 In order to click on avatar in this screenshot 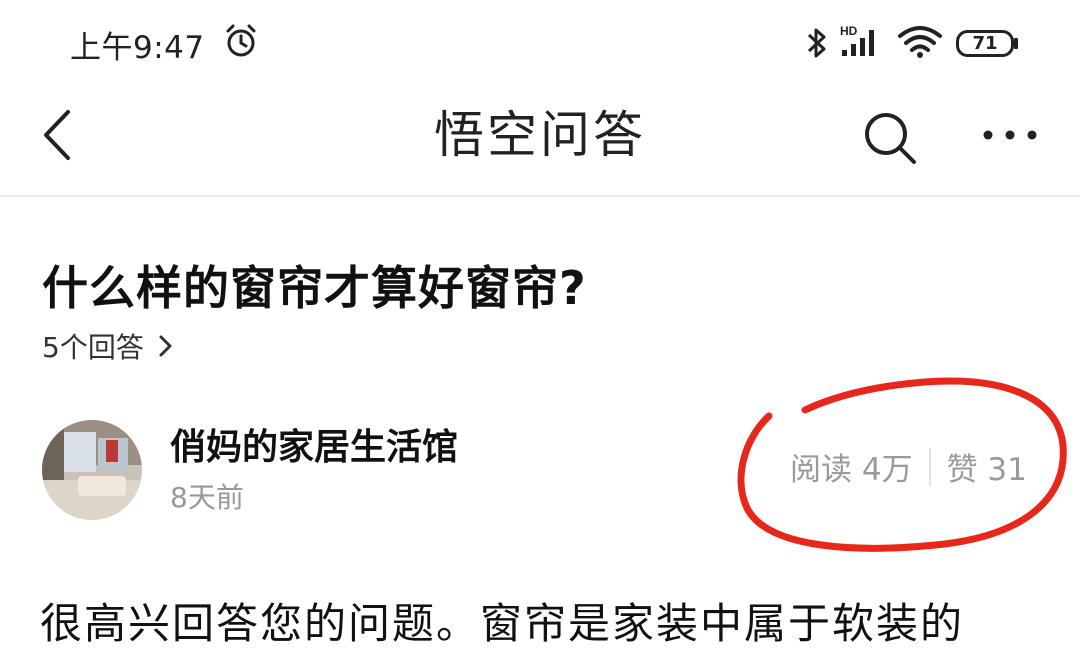, I will do `click(92, 470)`.